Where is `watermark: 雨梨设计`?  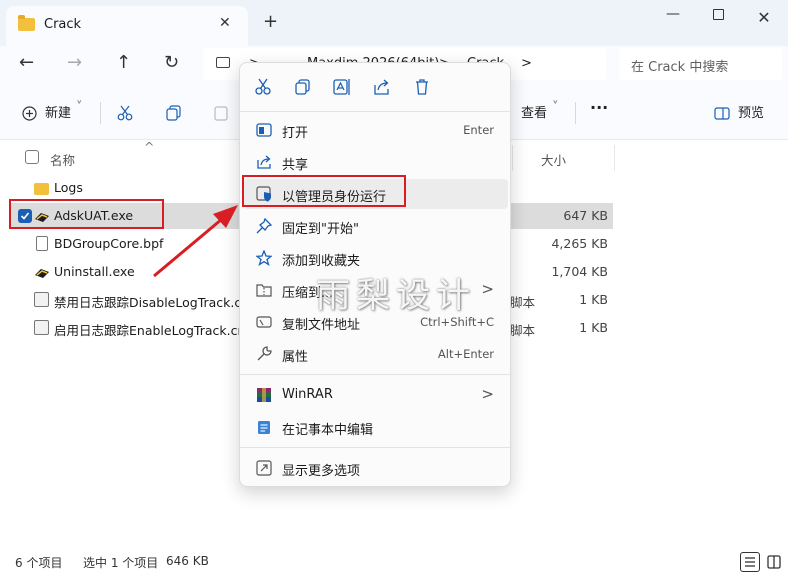
watermark: 雨梨设计 is located at coordinates (396, 296).